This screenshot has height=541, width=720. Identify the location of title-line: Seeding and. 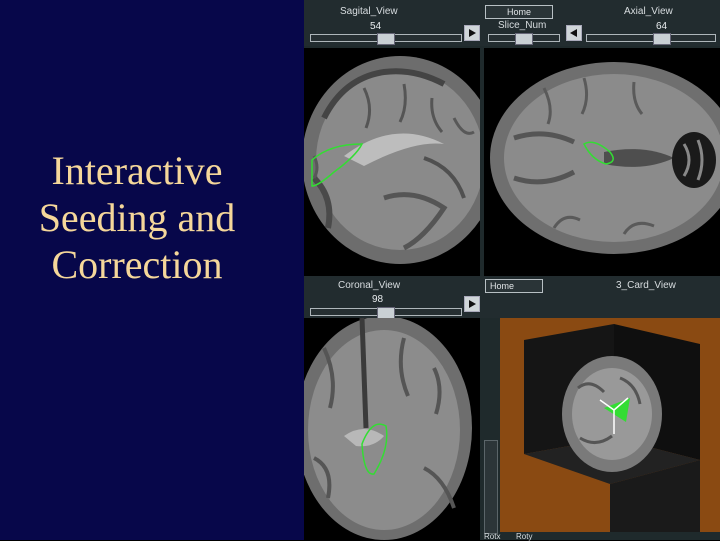
(137, 217).